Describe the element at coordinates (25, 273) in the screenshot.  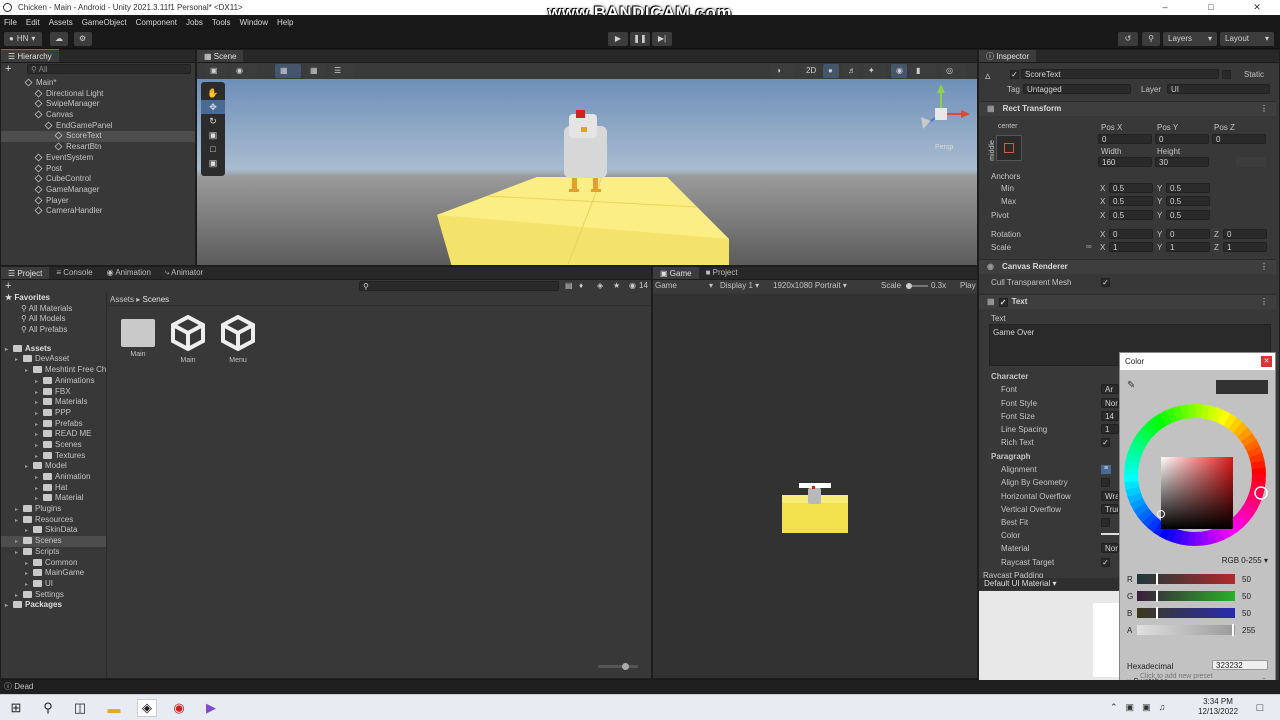
I see `tab-project: ☰ Project` at that location.